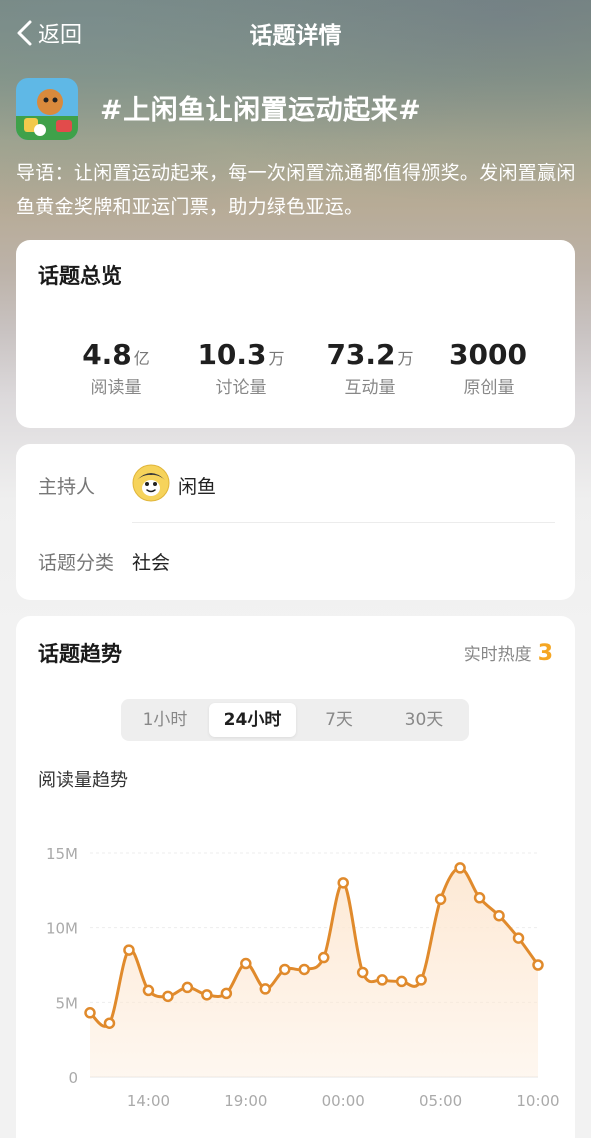 This screenshot has height=1138, width=591. What do you see at coordinates (80, 276) in the screenshot?
I see `overview-title: 话题总览` at bounding box center [80, 276].